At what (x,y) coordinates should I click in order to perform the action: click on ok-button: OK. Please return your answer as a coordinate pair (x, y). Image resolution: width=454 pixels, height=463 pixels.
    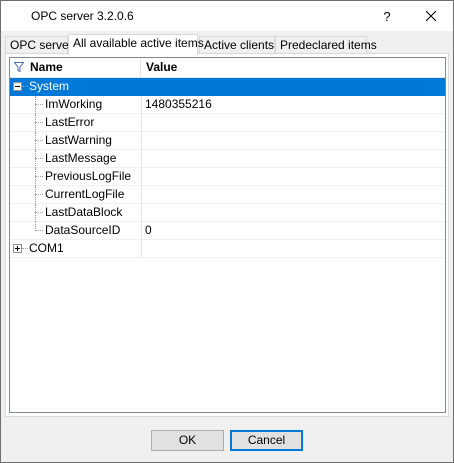
    Looking at the image, I should click on (187, 440).